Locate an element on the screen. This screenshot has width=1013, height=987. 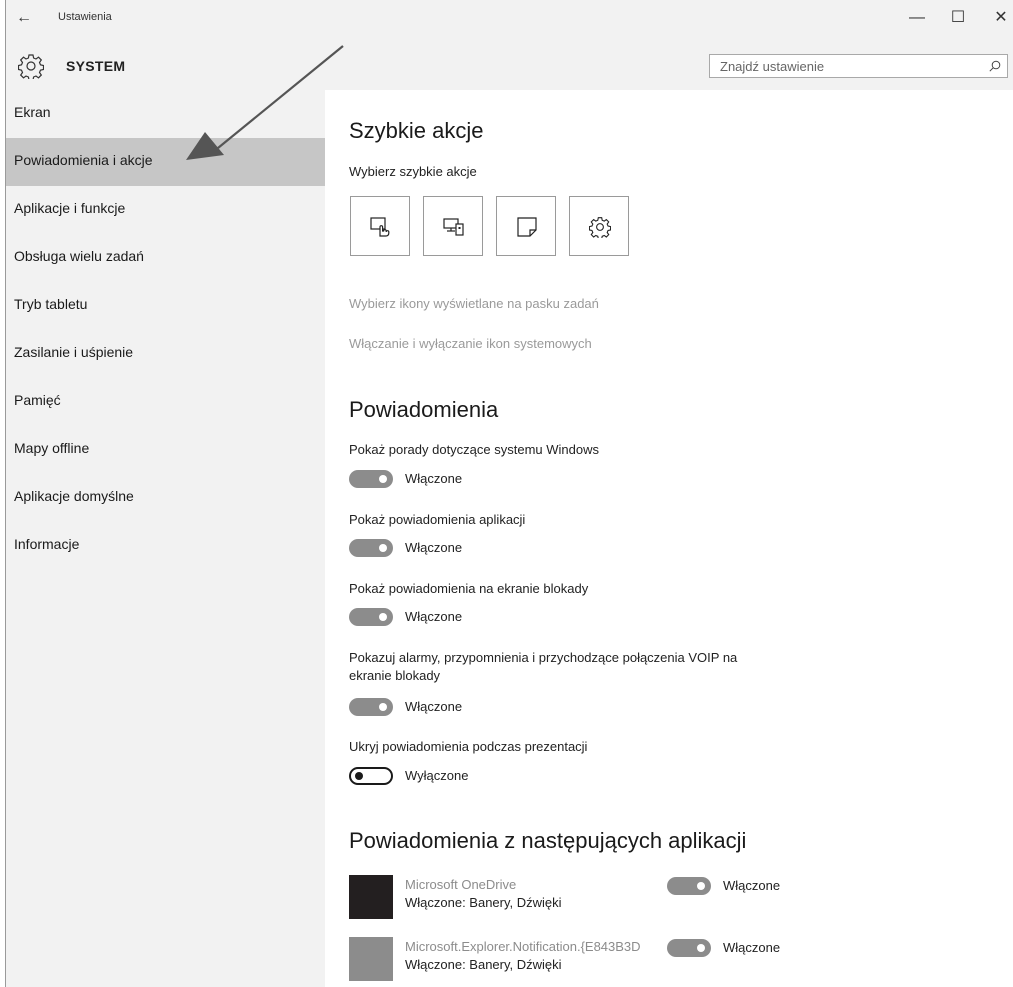
sidebar-item-label: Zasilanie i uśpienie is located at coordinates (74, 352).